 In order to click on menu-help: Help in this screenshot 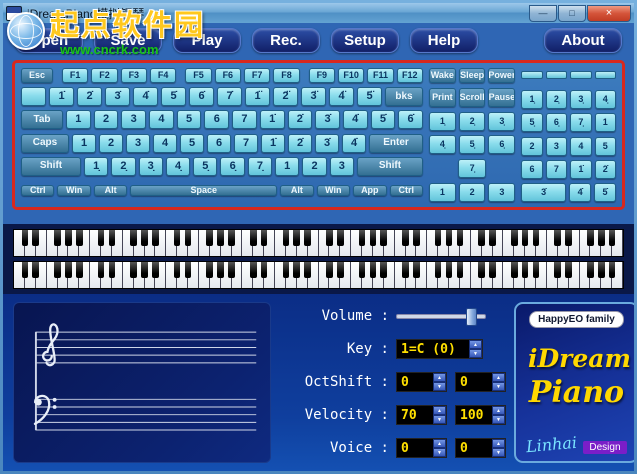, I will do `click(444, 40)`.